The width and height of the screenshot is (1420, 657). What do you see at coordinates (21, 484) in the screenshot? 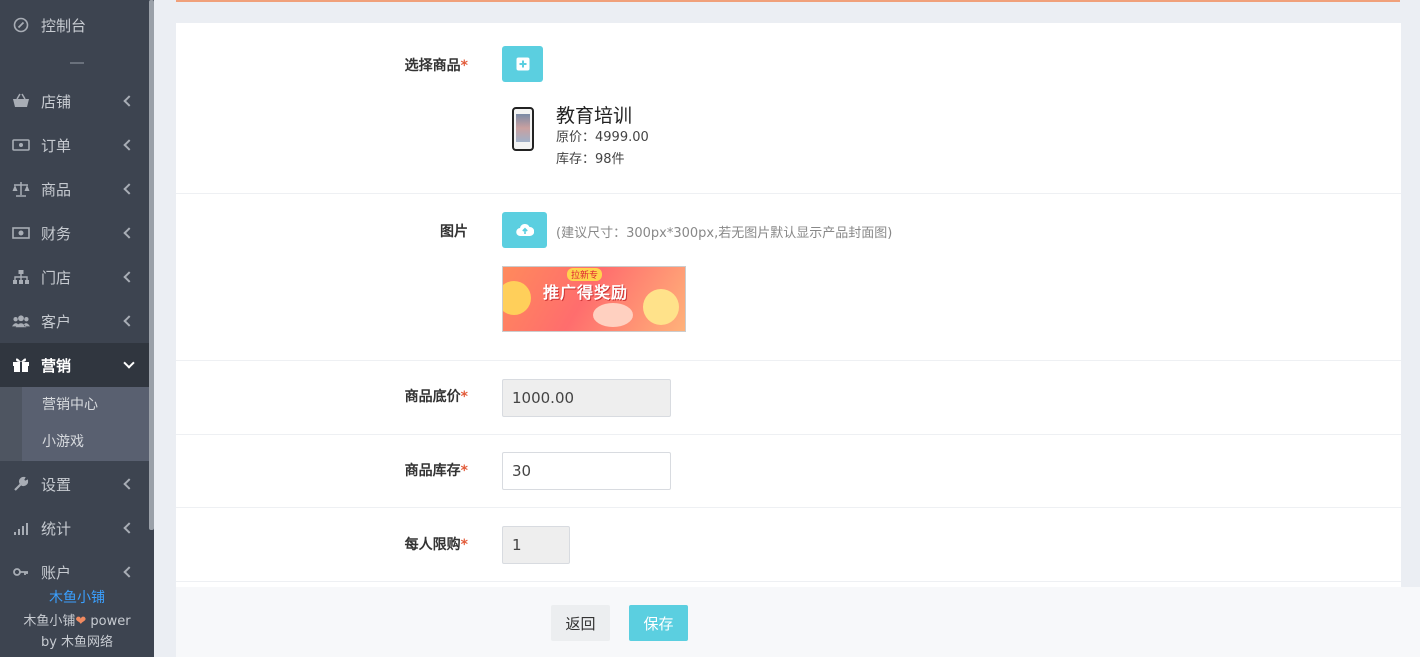
I see `wrench-icon` at bounding box center [21, 484].